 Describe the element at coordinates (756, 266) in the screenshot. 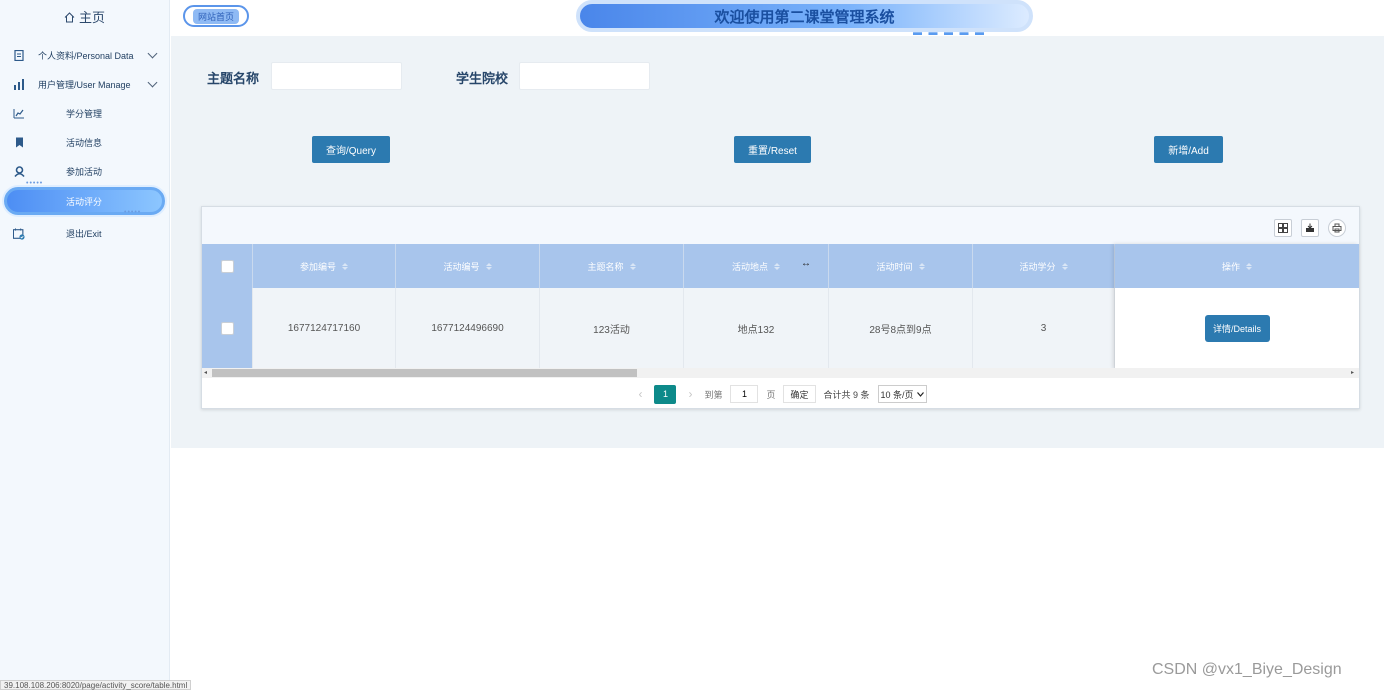

I see `column-header: 活动地点 ↔` at that location.